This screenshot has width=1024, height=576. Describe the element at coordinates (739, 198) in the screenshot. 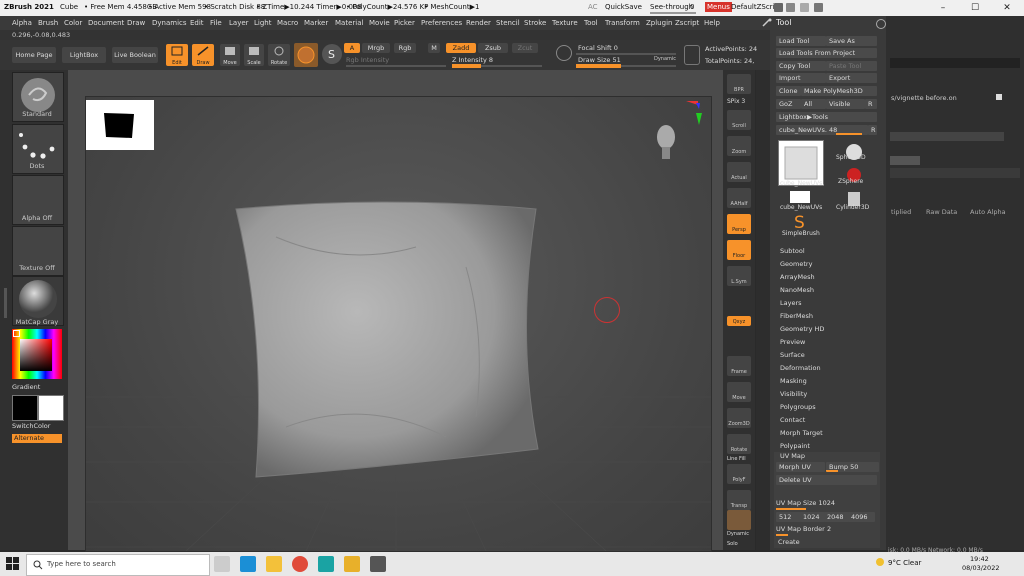

I see `aahalf-button: AAHalf` at that location.